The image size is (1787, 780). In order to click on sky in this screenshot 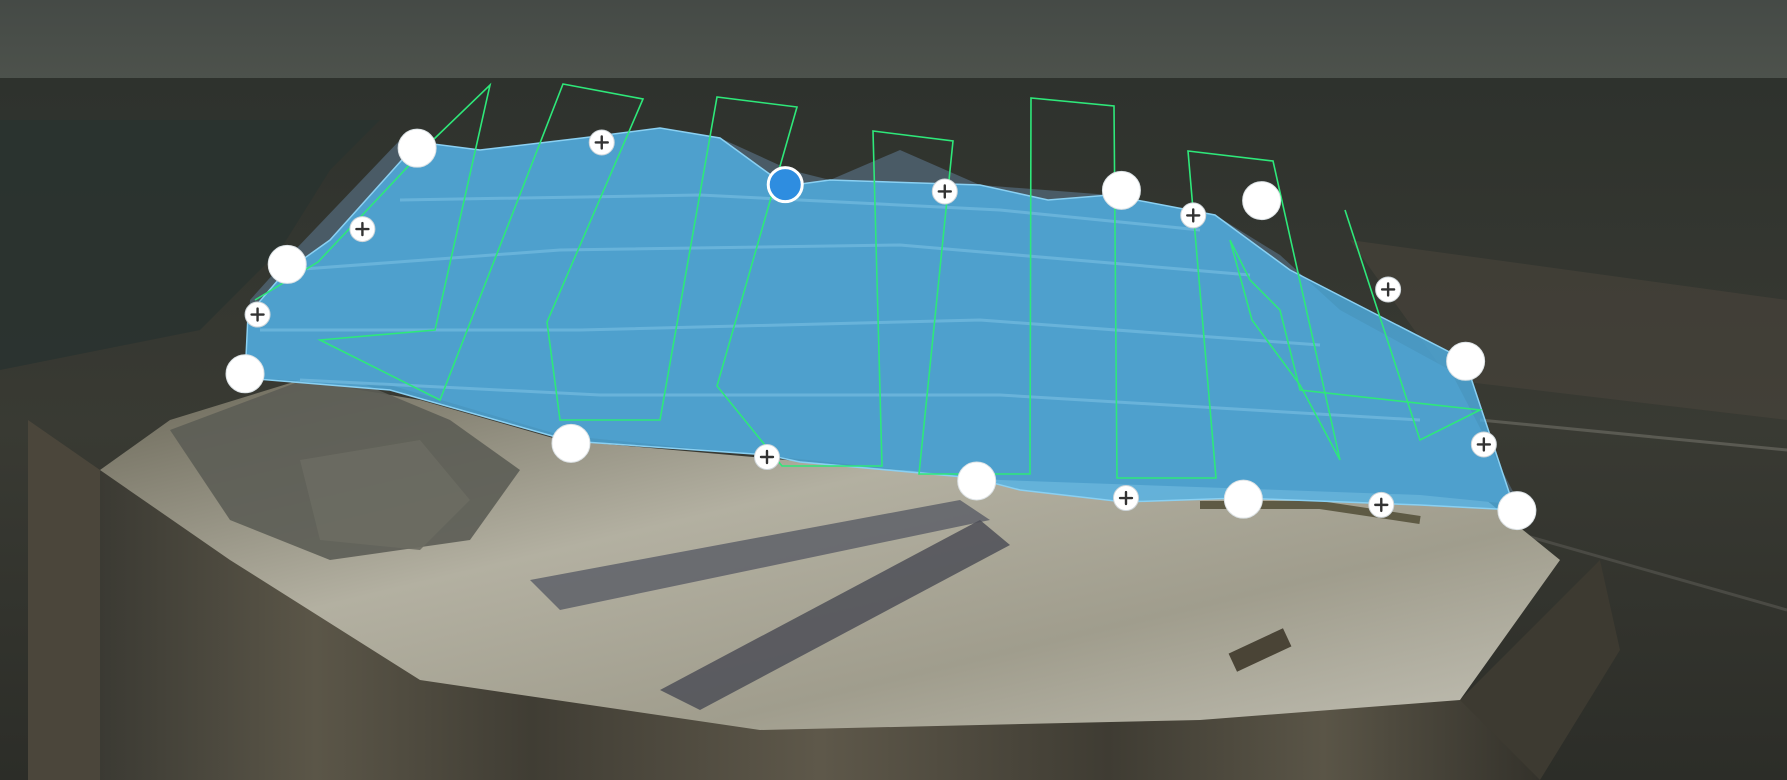, I will do `click(893, 41)`.